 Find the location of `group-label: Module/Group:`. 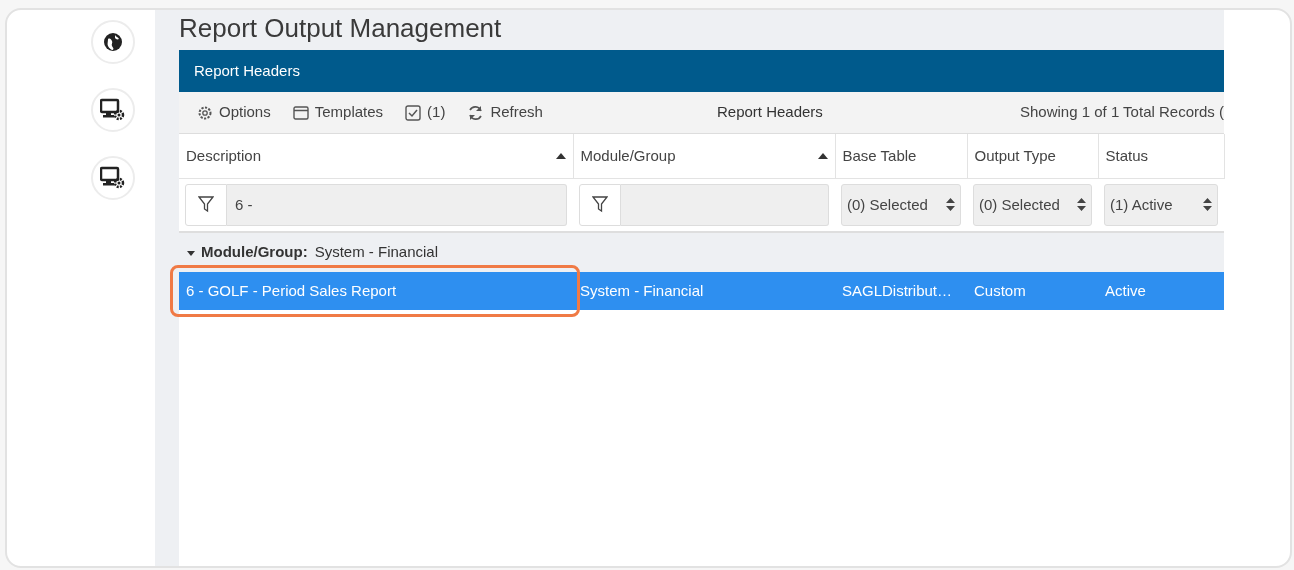

group-label: Module/Group: is located at coordinates (254, 252).